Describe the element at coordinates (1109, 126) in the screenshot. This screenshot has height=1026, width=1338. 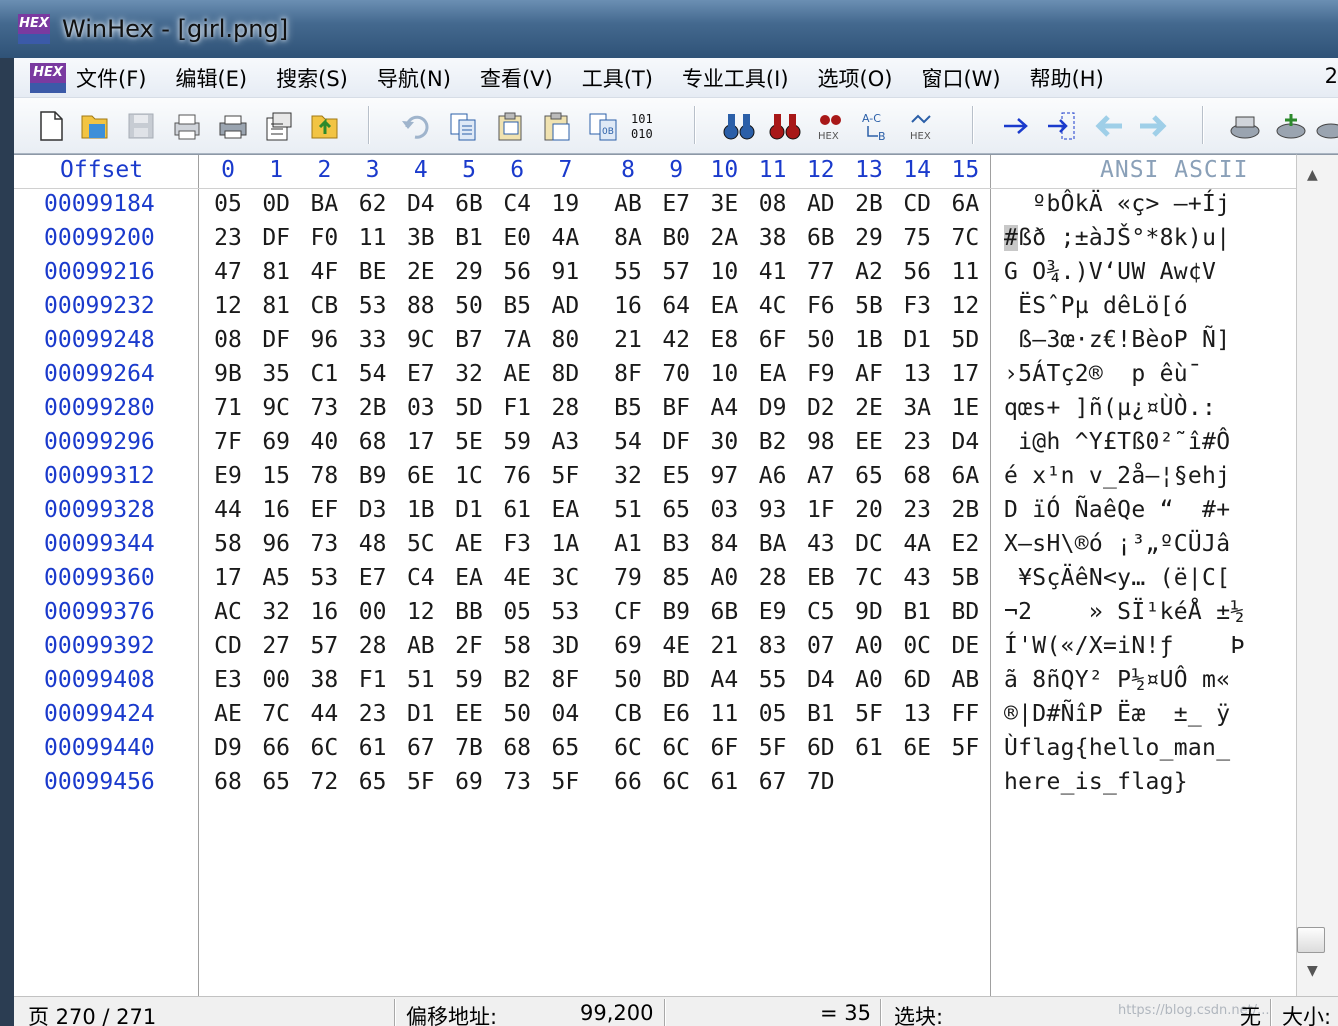
I see `back-icon` at that location.